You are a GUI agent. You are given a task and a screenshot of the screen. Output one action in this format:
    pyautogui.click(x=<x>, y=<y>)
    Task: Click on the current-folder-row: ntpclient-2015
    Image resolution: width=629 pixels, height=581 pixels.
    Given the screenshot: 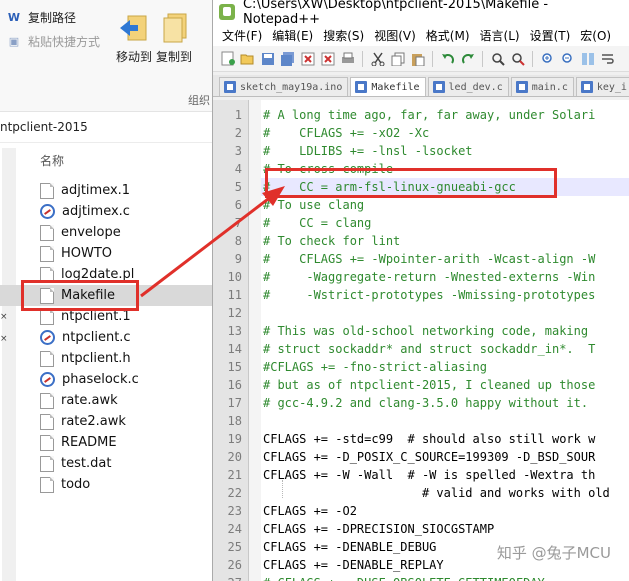 What is the action you would take?
    pyautogui.click(x=106, y=128)
    